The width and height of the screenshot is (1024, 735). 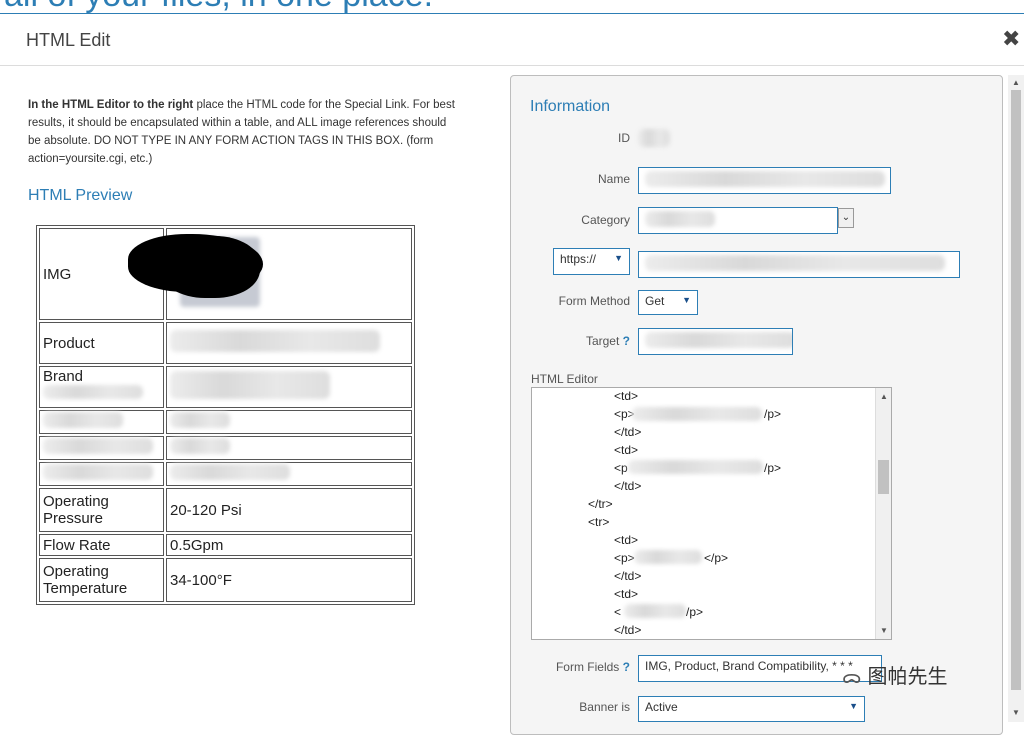 I want to click on table-row: Product, so click(x=225, y=343).